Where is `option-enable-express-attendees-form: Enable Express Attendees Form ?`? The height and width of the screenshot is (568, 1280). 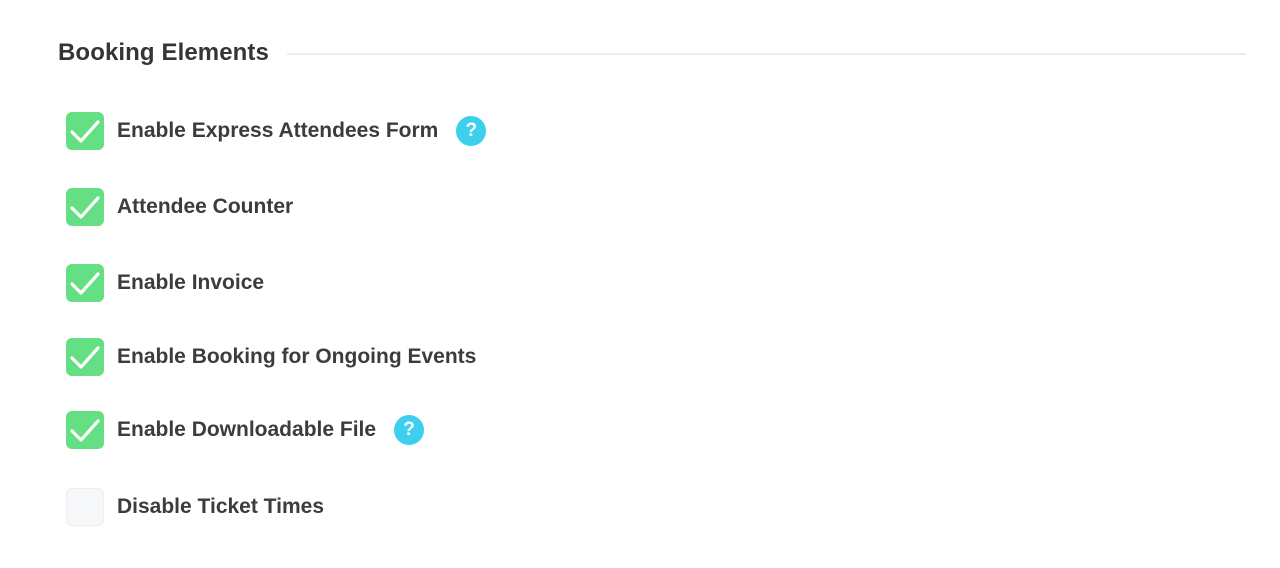
option-enable-express-attendees-form: Enable Express Attendees Form ? is located at coordinates (276, 131).